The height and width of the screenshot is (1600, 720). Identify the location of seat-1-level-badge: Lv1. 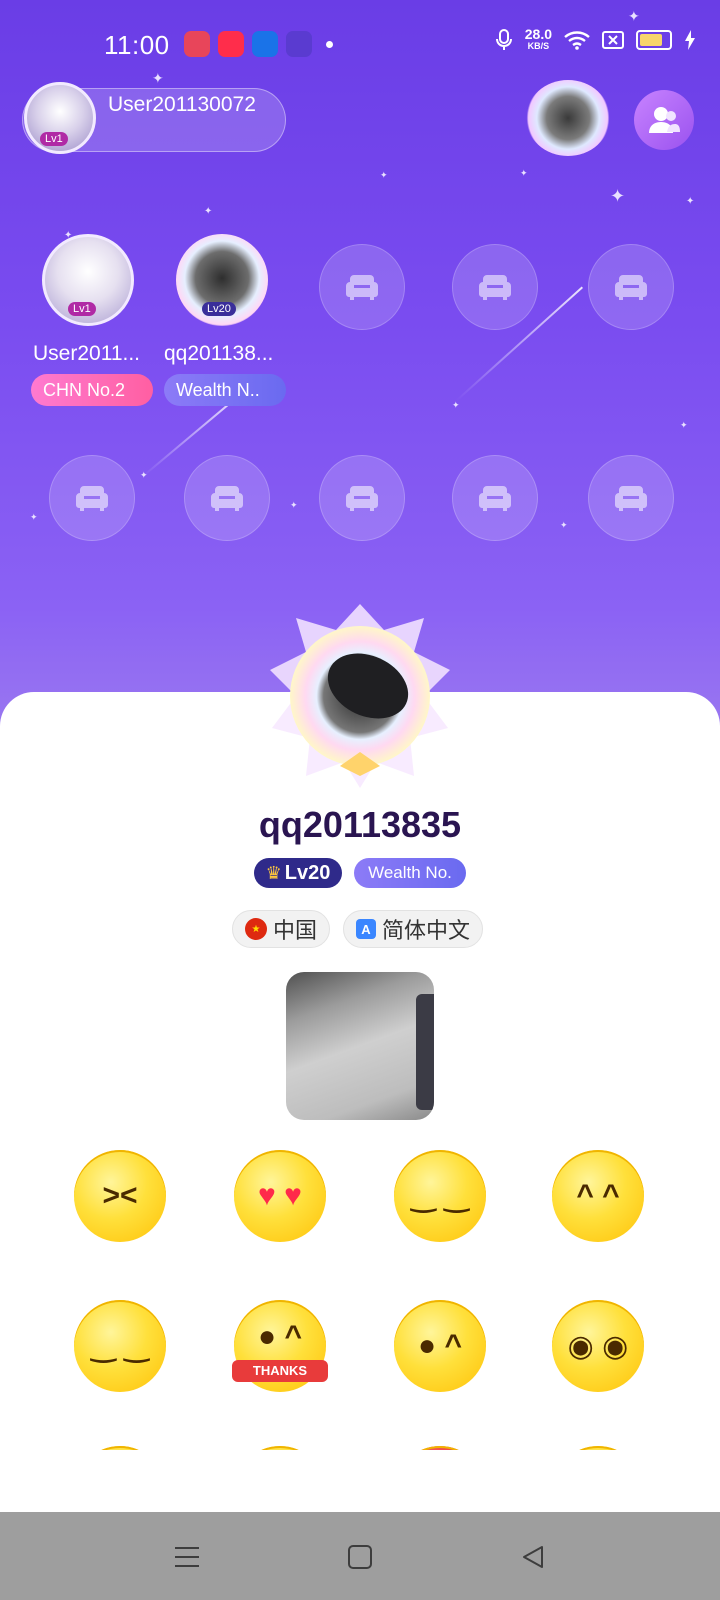
(82, 309).